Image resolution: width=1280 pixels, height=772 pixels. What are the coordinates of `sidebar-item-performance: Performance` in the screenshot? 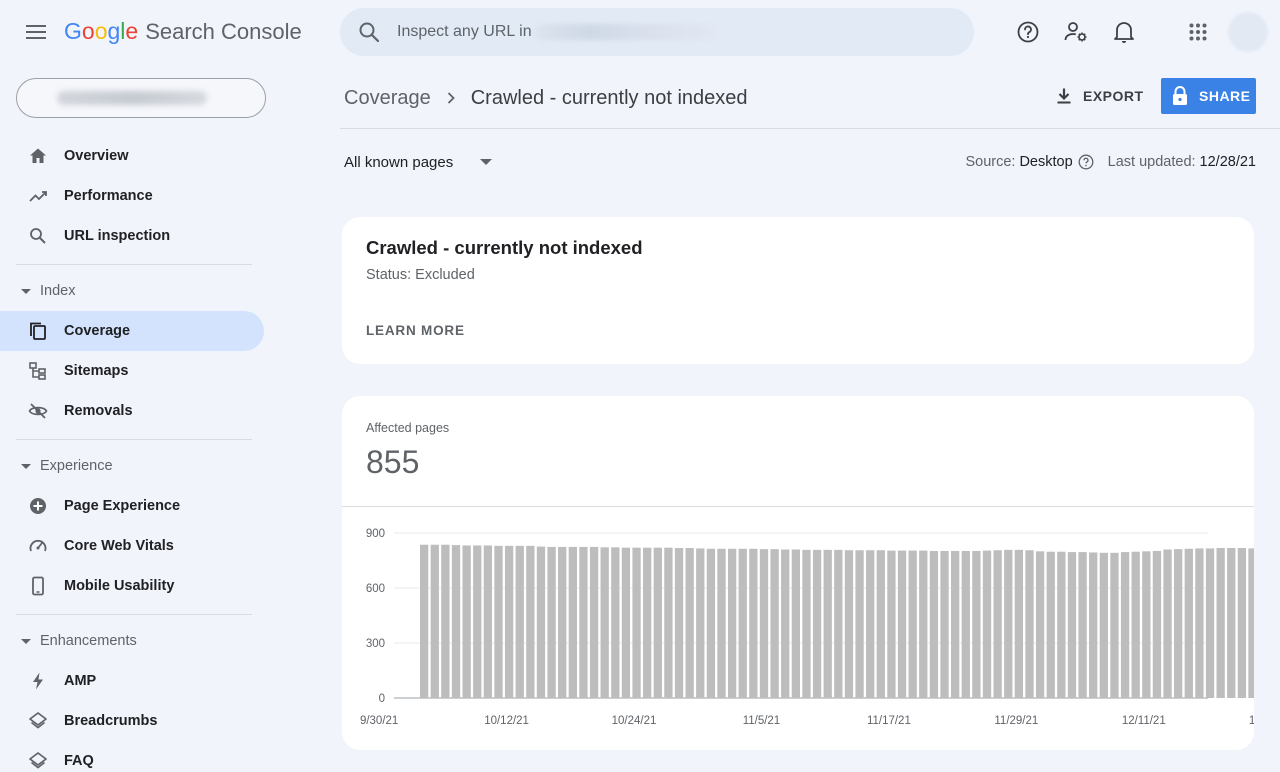 It's located at (132, 196).